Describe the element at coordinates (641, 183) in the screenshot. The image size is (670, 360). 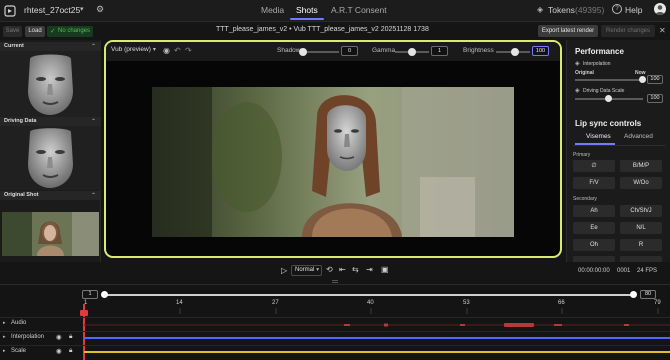
I see `viseme-button-w-oo: W/Oo` at that location.